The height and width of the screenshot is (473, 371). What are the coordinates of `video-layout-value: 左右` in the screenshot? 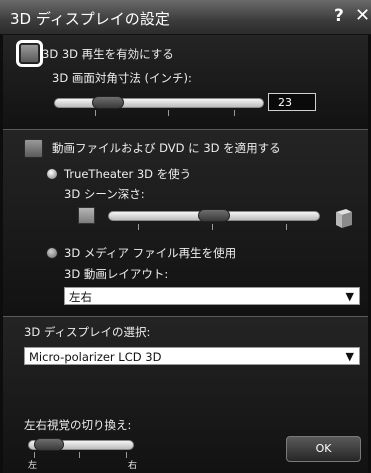 It's located at (80, 297).